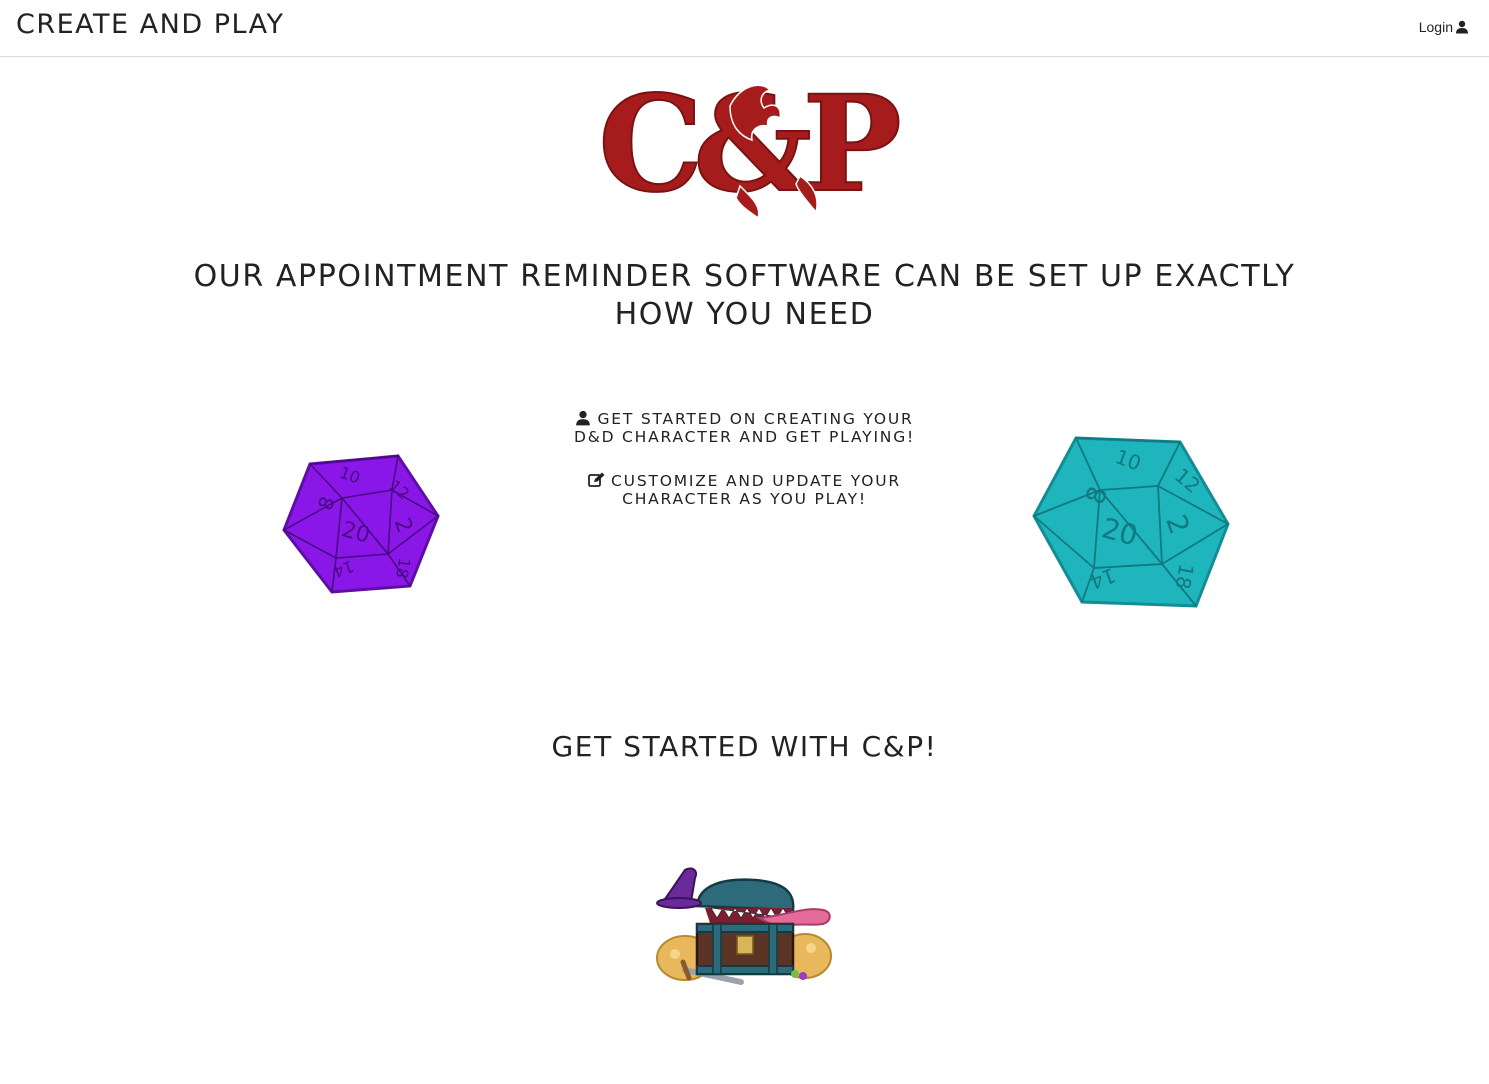  I want to click on cp-logo: C&P, so click(748, 144).